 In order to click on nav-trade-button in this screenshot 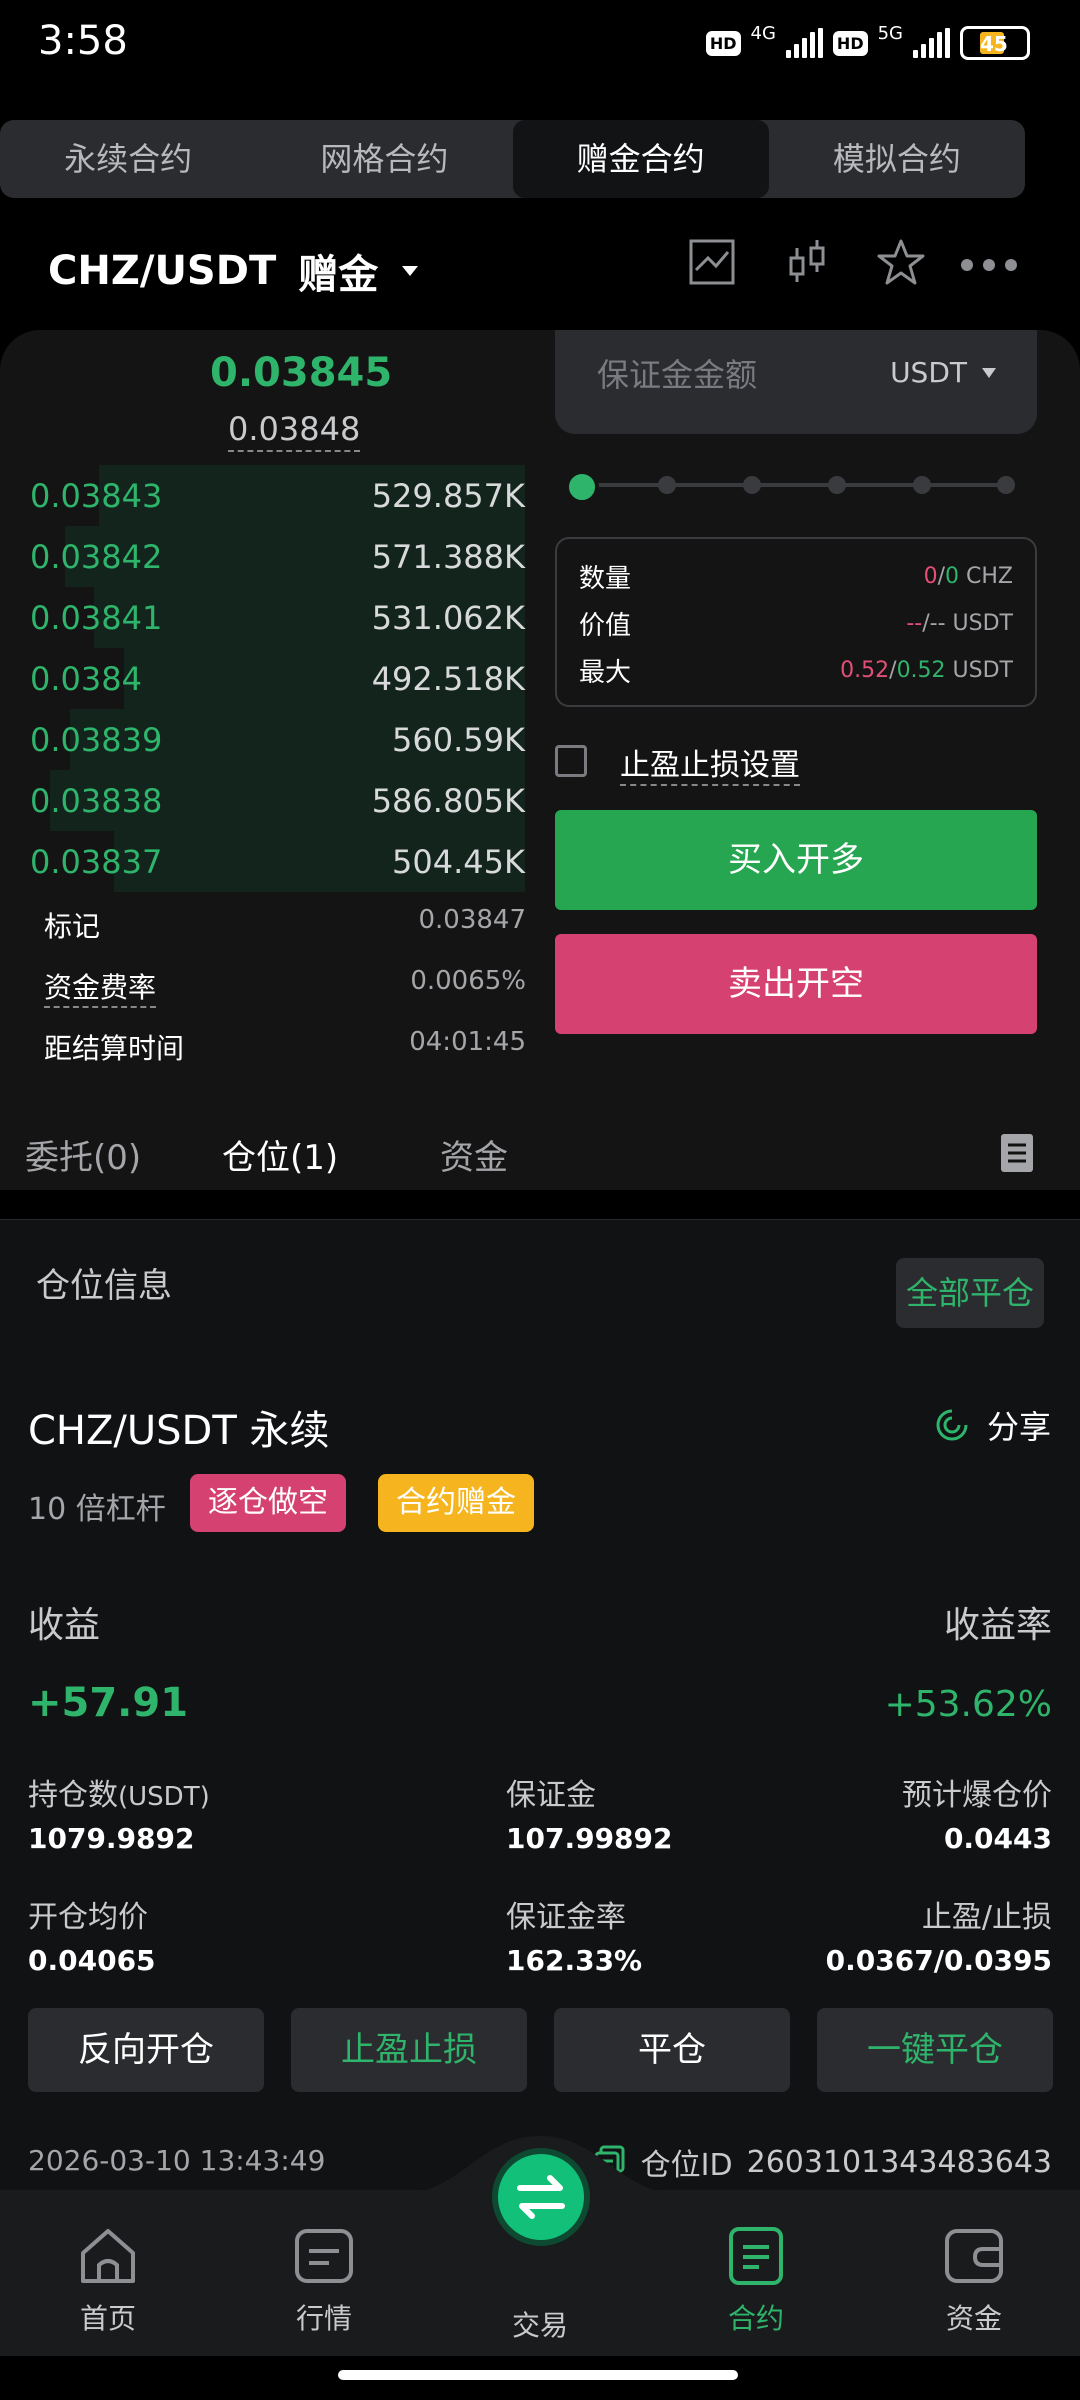, I will do `click(541, 2197)`.